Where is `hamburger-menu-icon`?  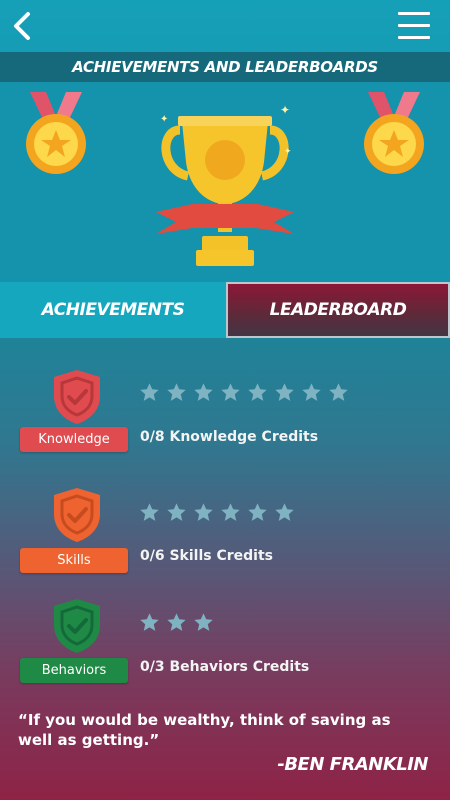
hamburger-menu-icon is located at coordinates (414, 26).